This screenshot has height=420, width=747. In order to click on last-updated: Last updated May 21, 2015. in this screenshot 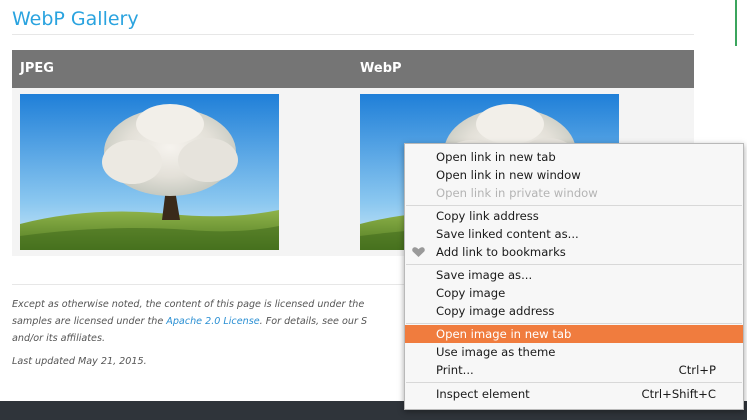, I will do `click(79, 361)`.